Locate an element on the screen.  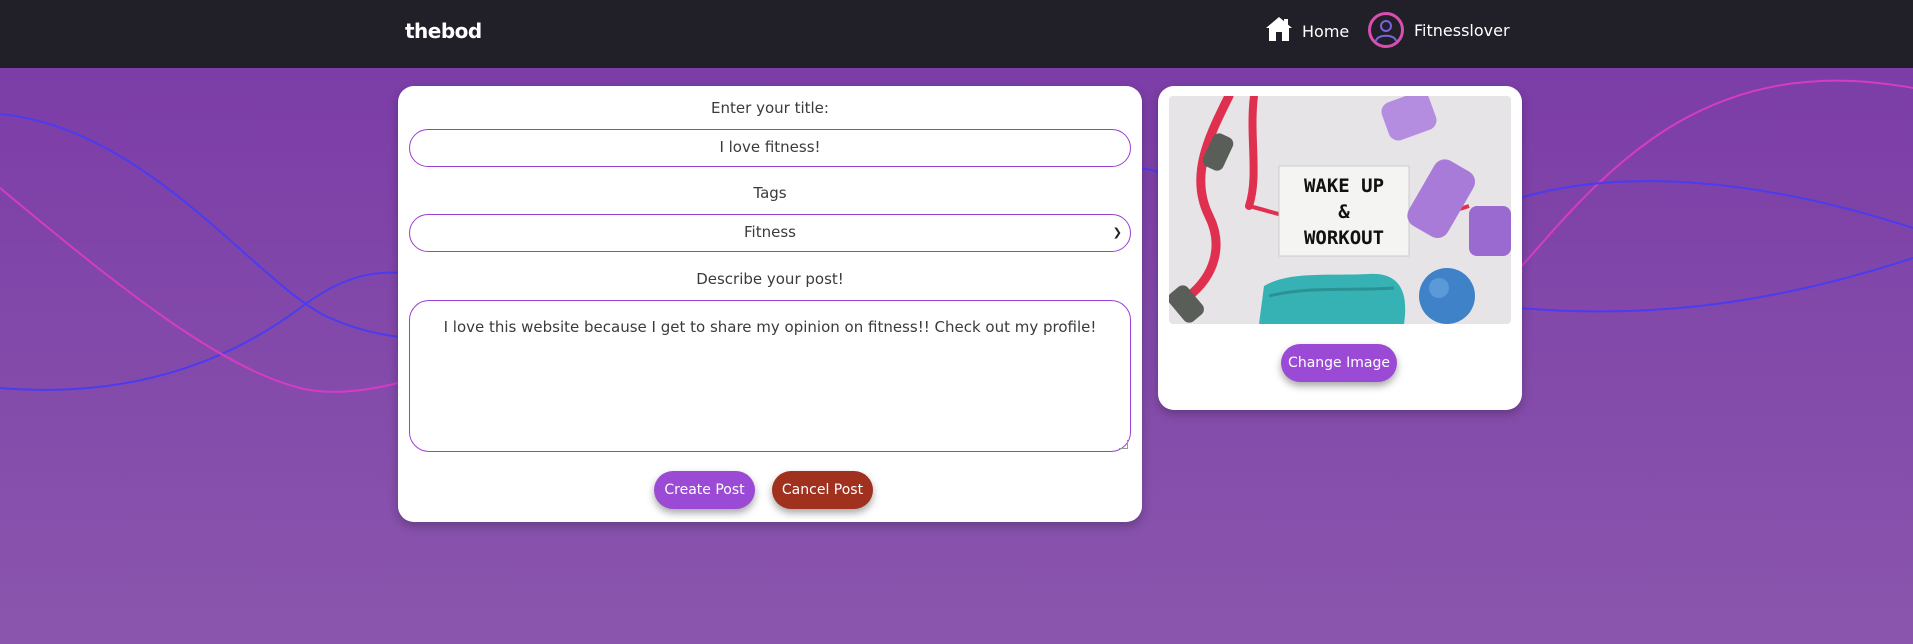
post-image: WAKE UP & WORKOUT is located at coordinates (1340, 210).